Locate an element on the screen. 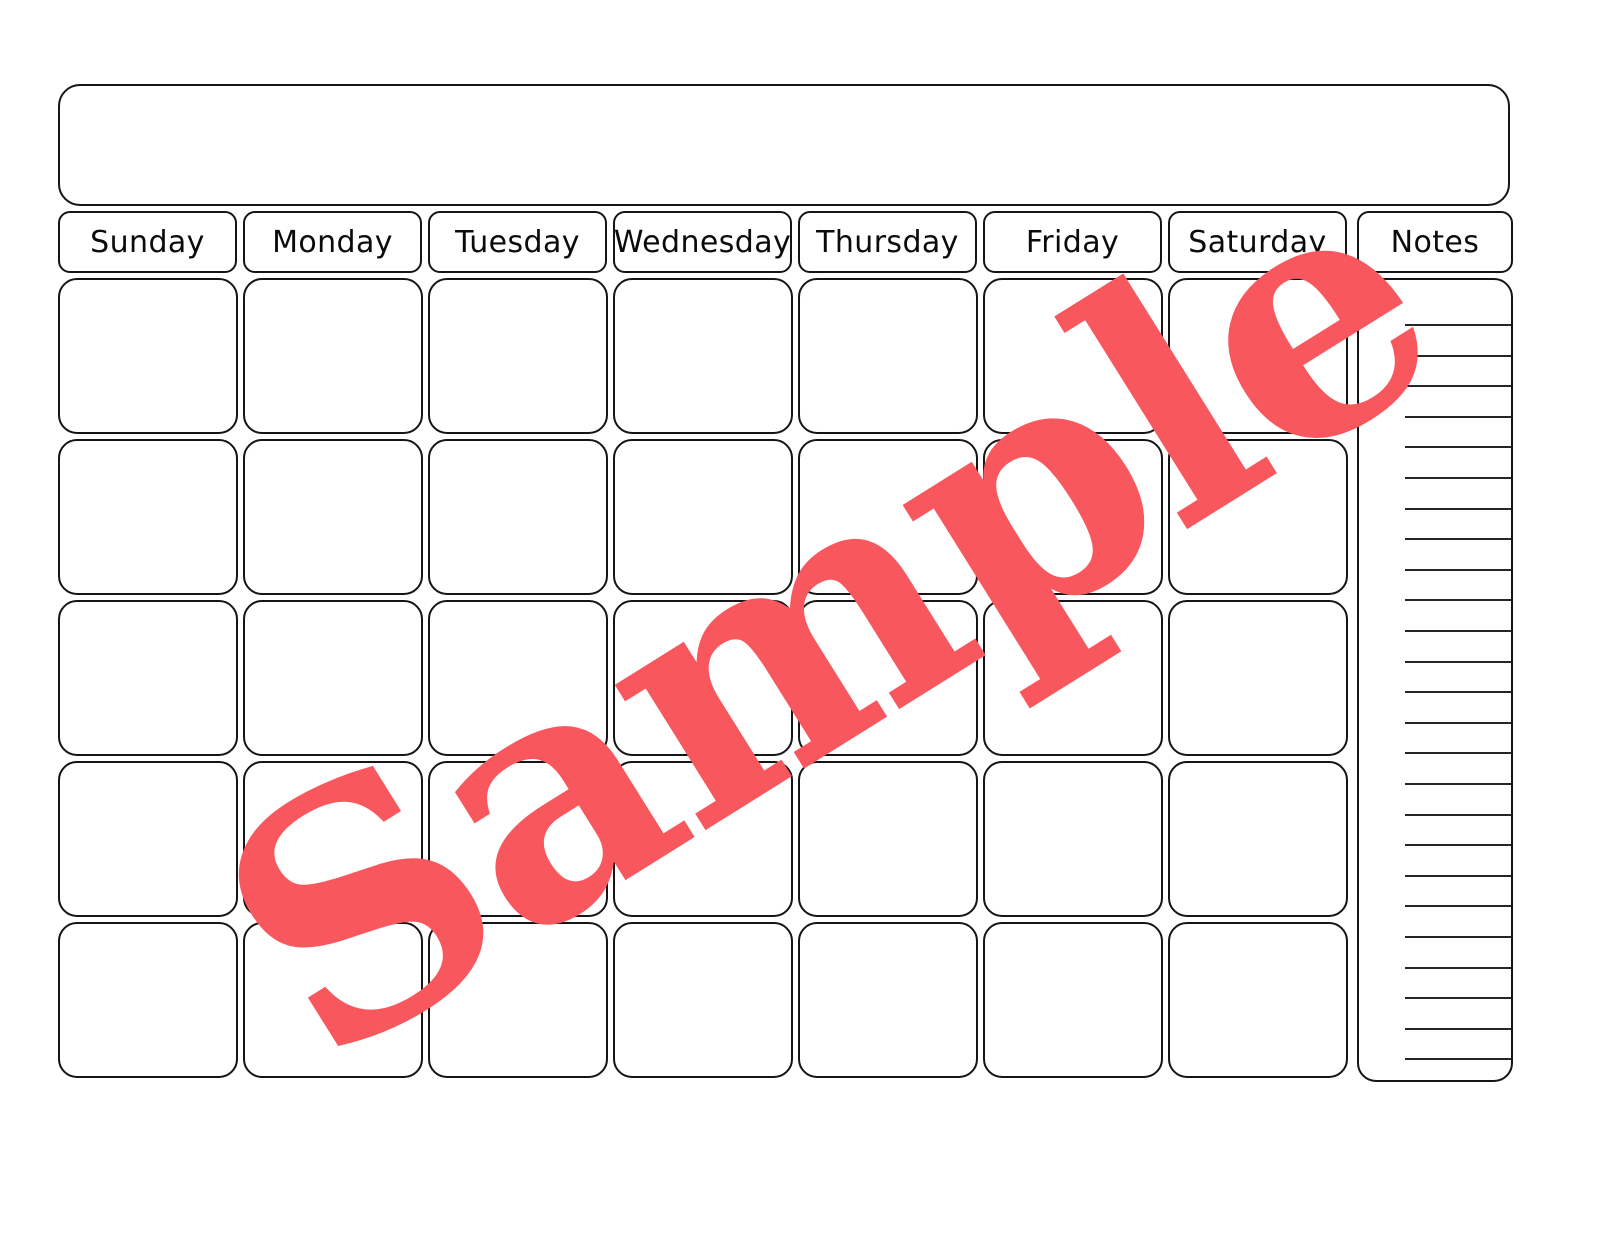  day-header-label: Tuesday is located at coordinates (517, 242).